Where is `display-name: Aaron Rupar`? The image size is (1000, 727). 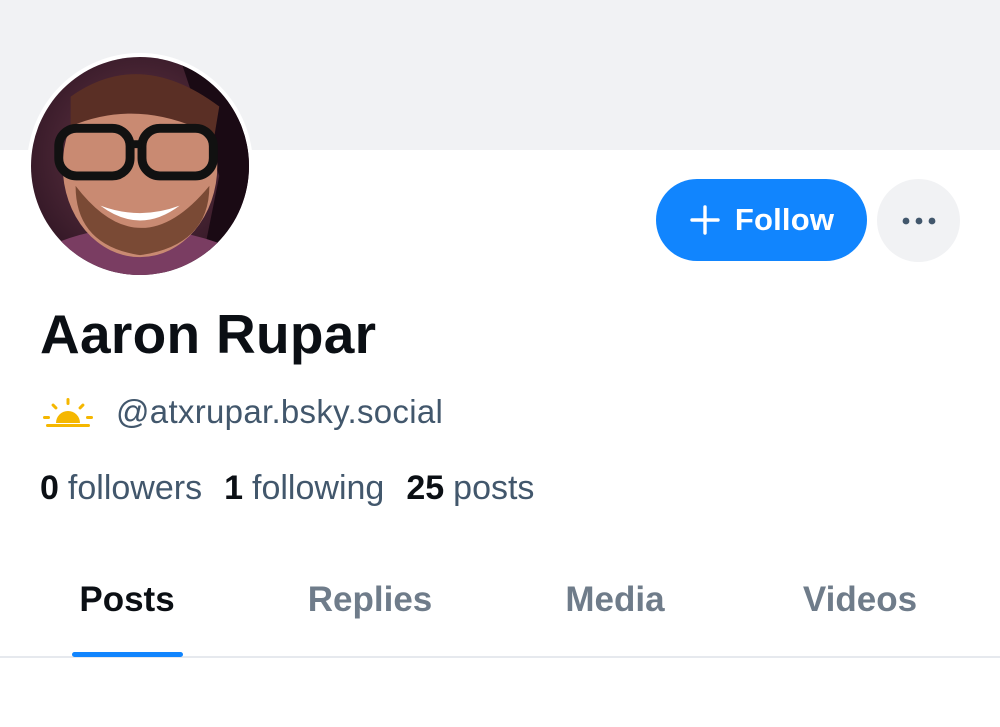
display-name: Aaron Rupar is located at coordinates (208, 334).